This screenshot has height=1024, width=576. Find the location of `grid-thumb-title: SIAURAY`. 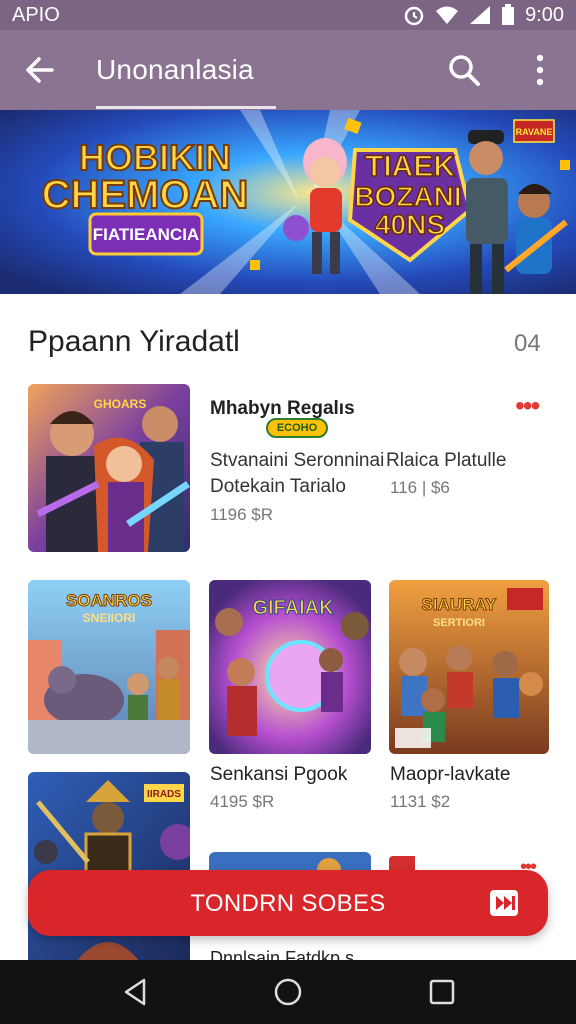

grid-thumb-title: SIAURAY is located at coordinates (460, 604).